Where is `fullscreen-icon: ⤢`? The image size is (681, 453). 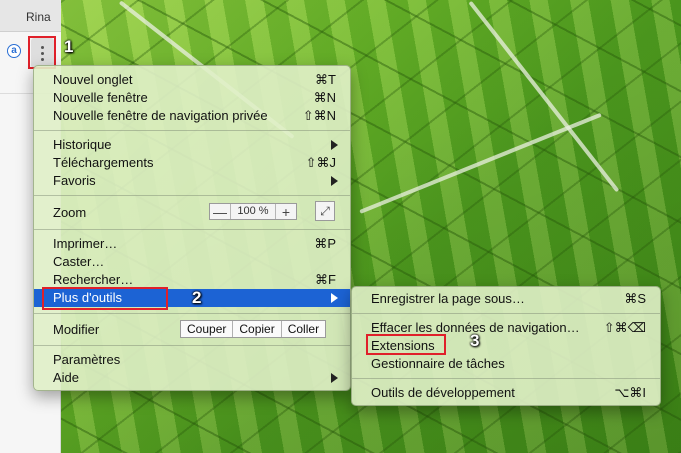
fullscreen-icon: ⤢ is located at coordinates (325, 211).